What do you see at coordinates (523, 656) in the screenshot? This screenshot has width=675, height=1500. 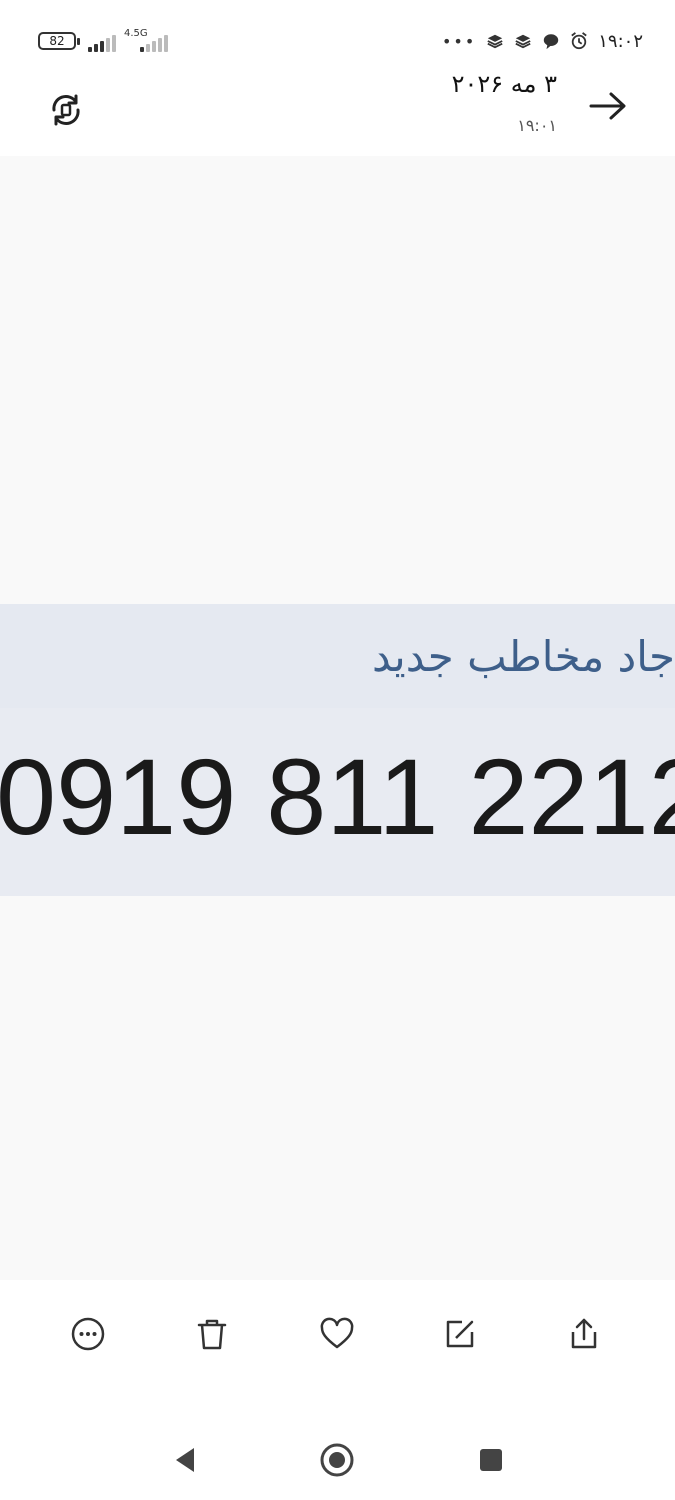 I see `photo-label-text: جاد مخاطب جدید` at bounding box center [523, 656].